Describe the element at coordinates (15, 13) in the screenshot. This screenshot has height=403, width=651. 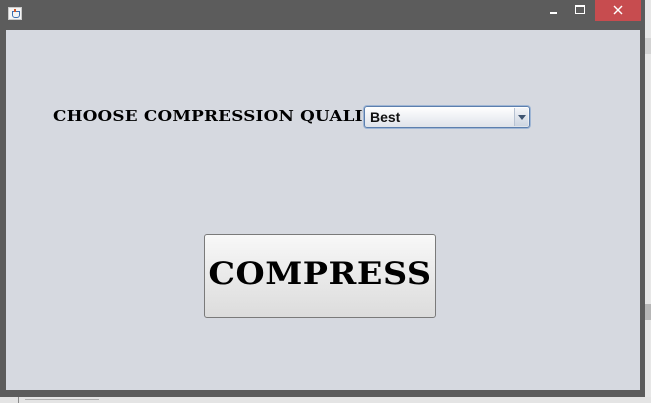
I see `java-cup-icon` at that location.